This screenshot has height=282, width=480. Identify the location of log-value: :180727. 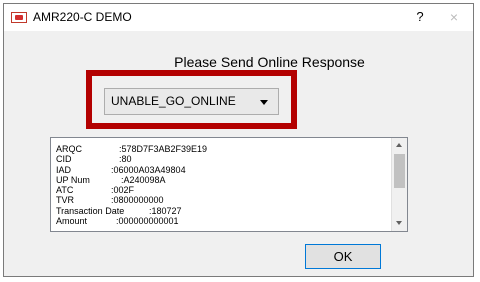
(165, 210).